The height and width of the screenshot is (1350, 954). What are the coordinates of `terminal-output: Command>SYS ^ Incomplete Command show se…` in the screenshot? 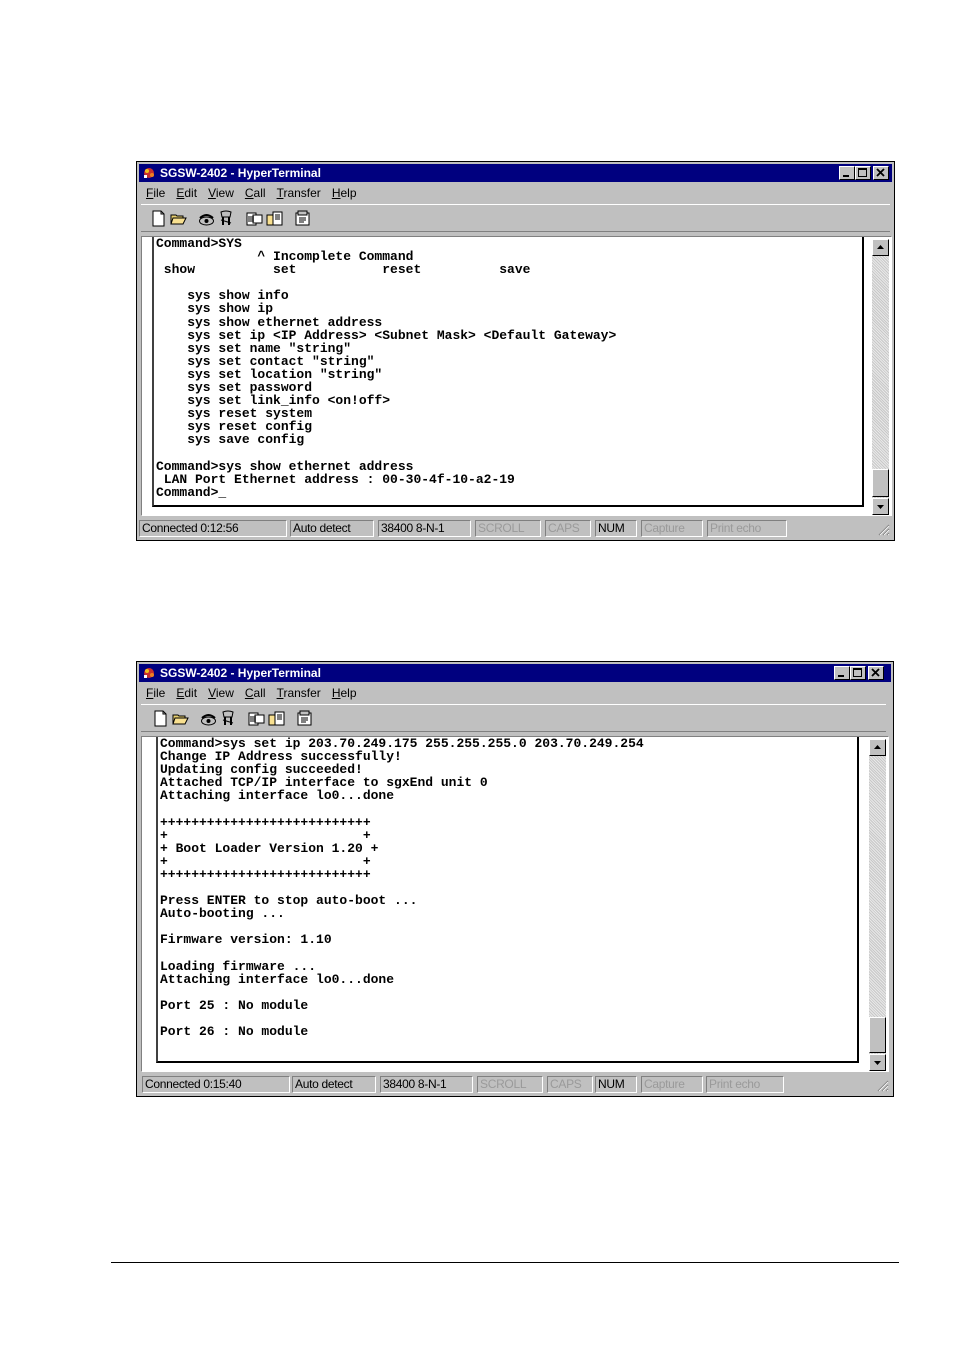 It's located at (386, 368).